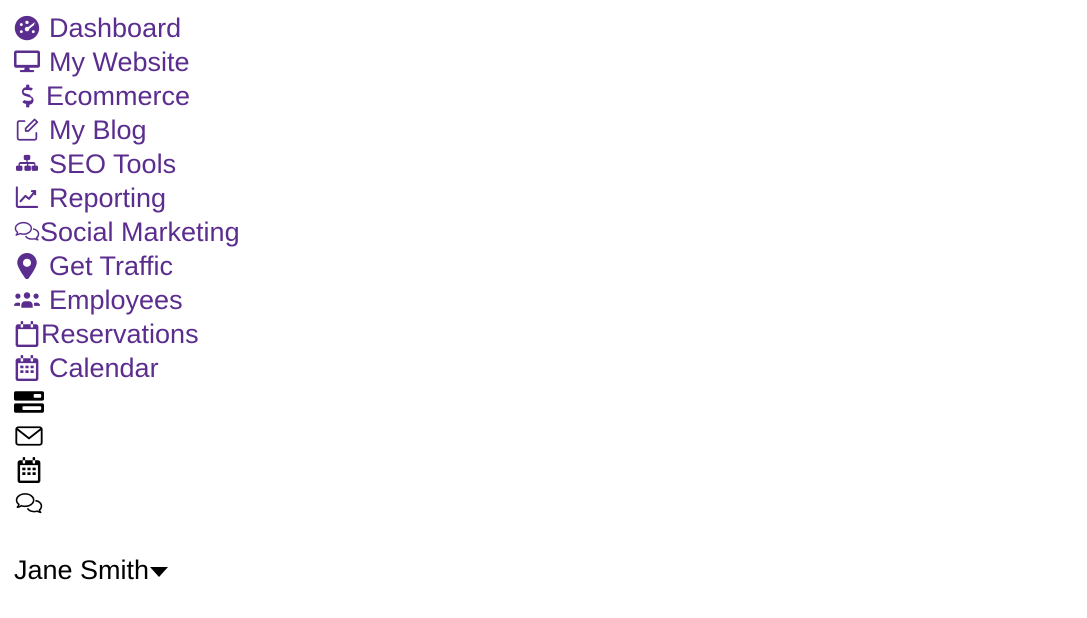  I want to click on utility-navigation, so click(29, 453).